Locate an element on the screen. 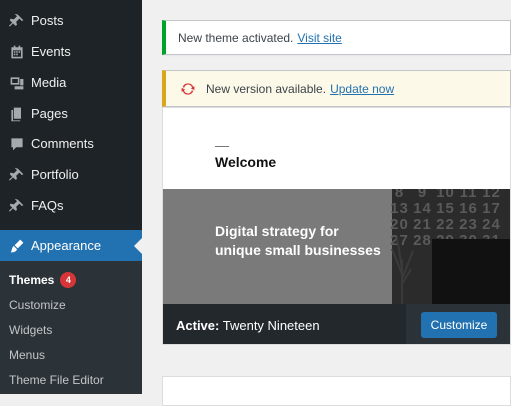  menu-item-portfolio: Portfolio is located at coordinates (71, 174).